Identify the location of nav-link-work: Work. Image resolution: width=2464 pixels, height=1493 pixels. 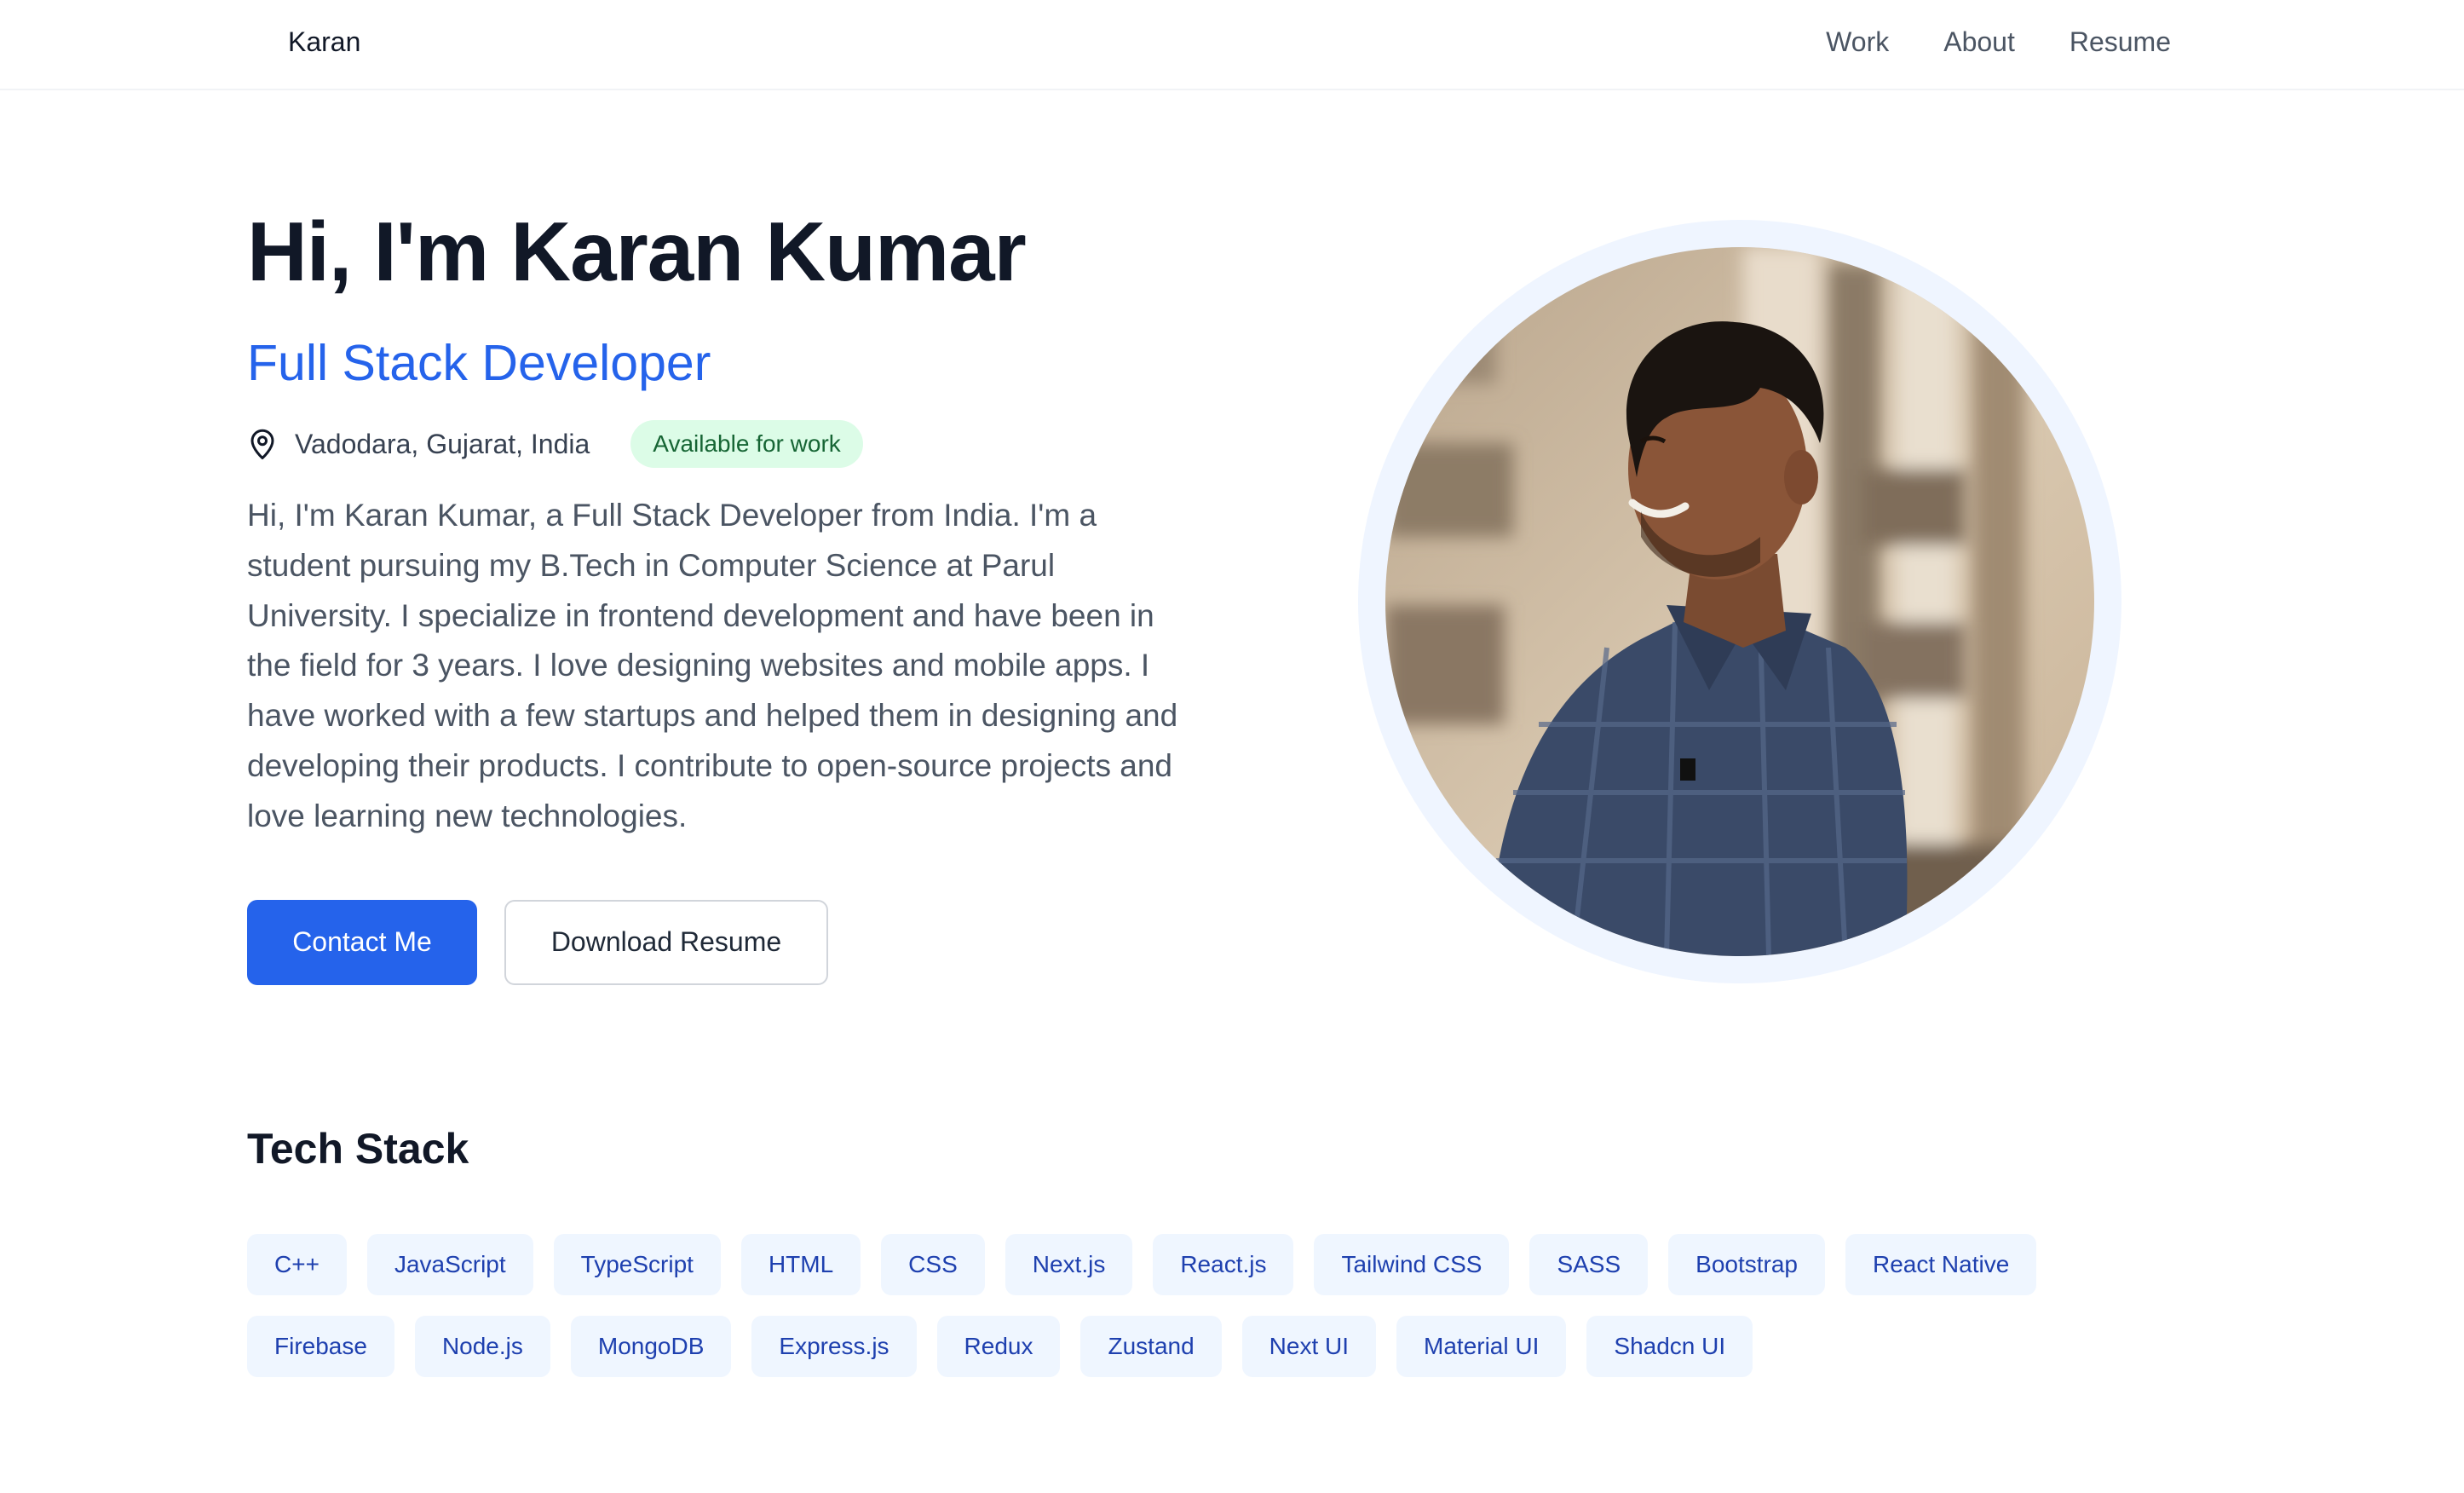
(1857, 42).